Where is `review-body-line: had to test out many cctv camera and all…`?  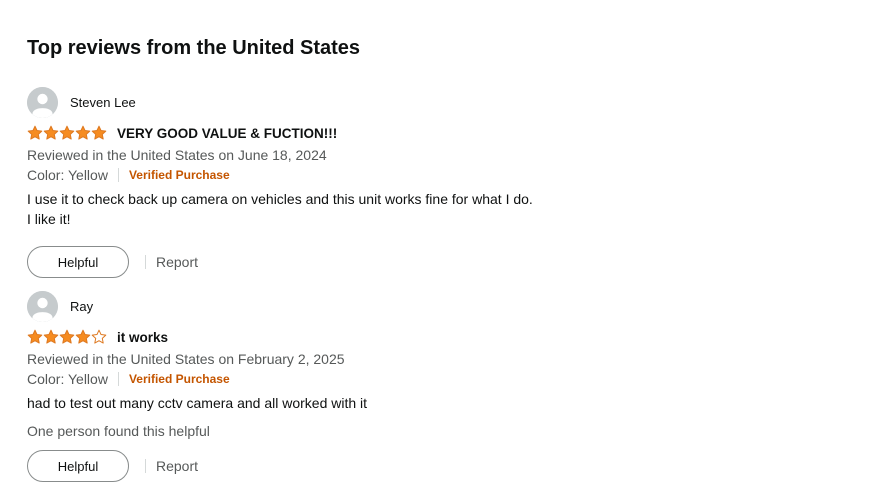
review-body-line: had to test out many cctv camera and all… is located at coordinates (197, 403).